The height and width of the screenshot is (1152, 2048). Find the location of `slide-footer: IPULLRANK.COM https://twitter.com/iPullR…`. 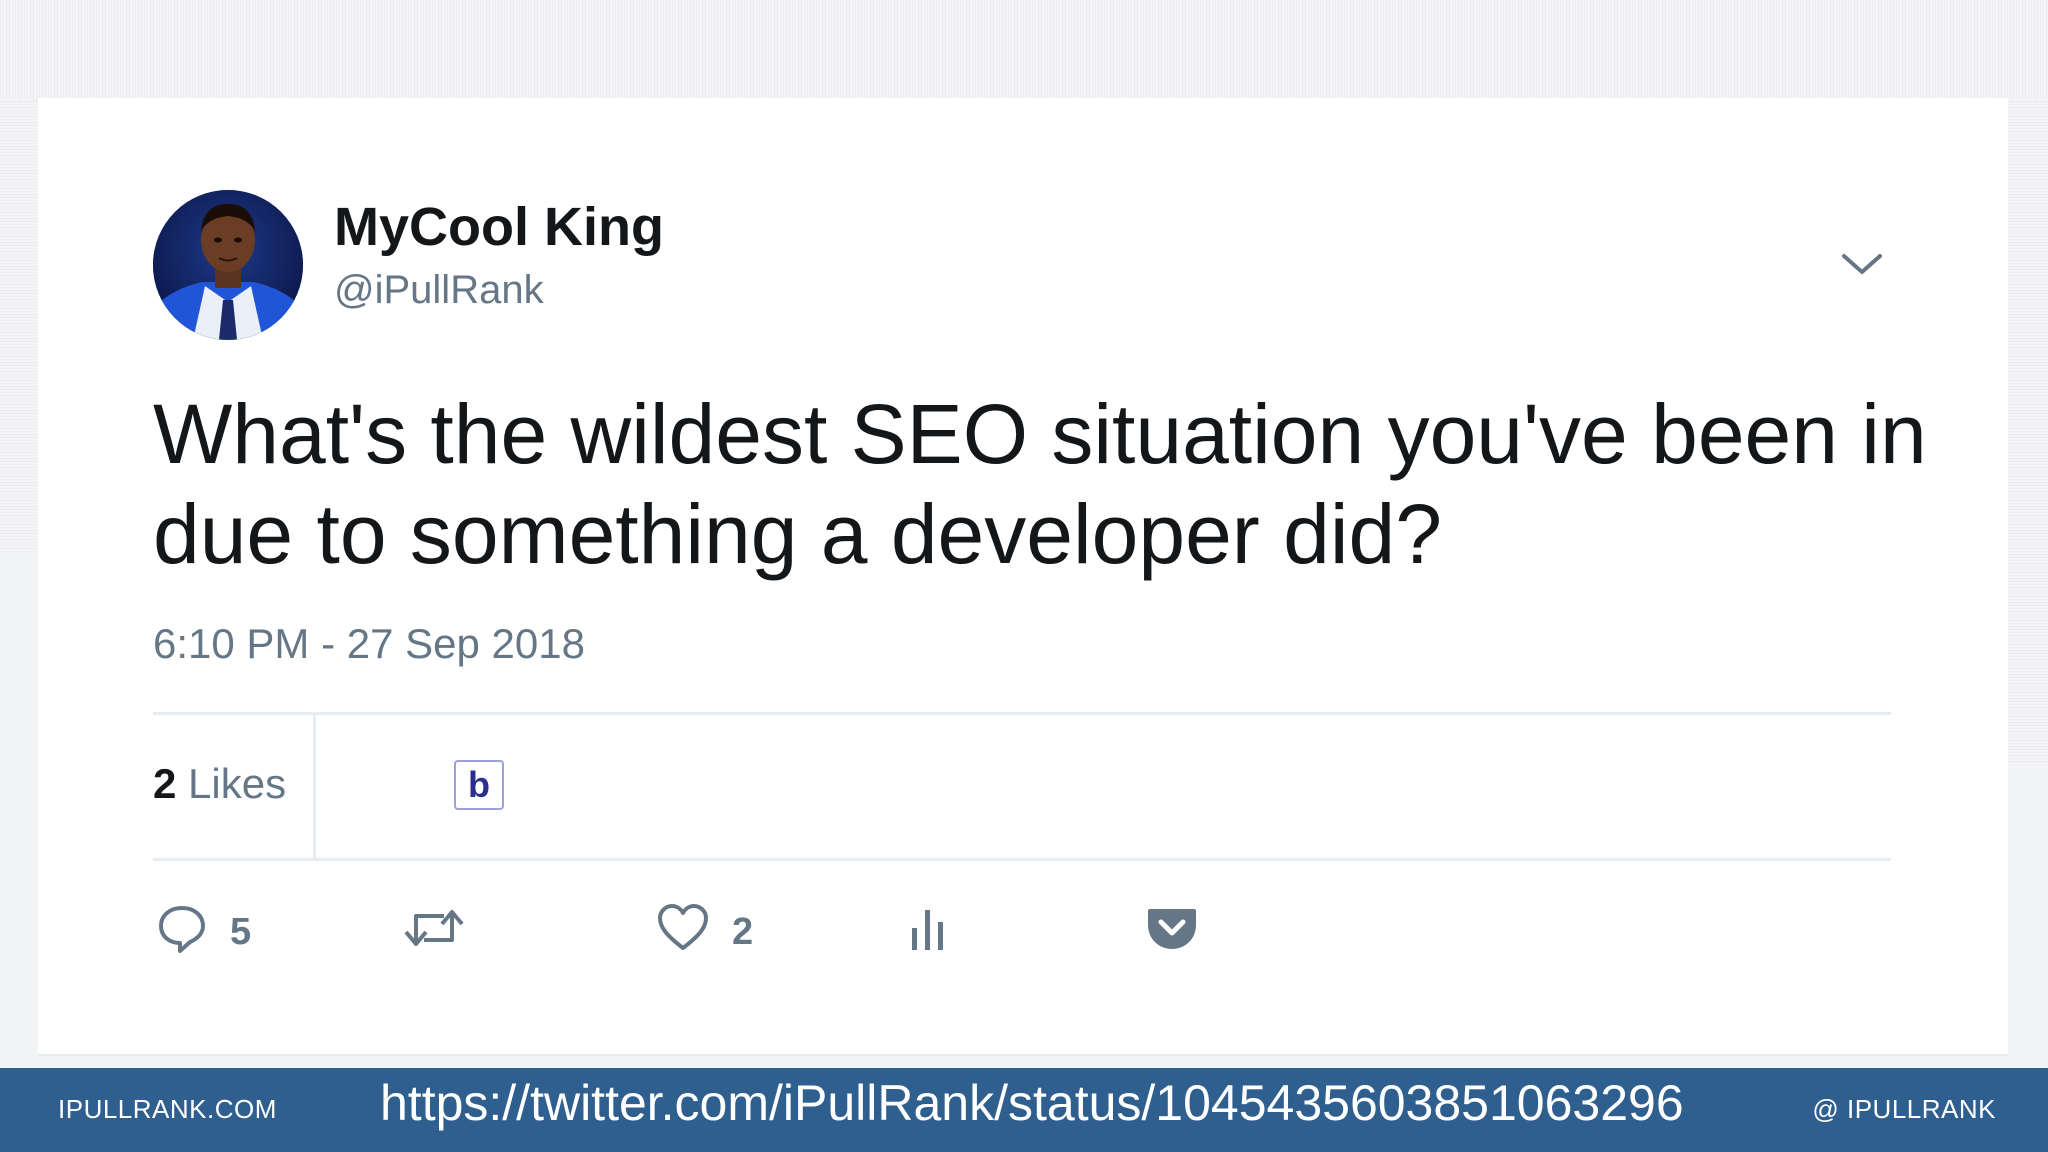

slide-footer: IPULLRANK.COM https://twitter.com/iPullR… is located at coordinates (1024, 1110).